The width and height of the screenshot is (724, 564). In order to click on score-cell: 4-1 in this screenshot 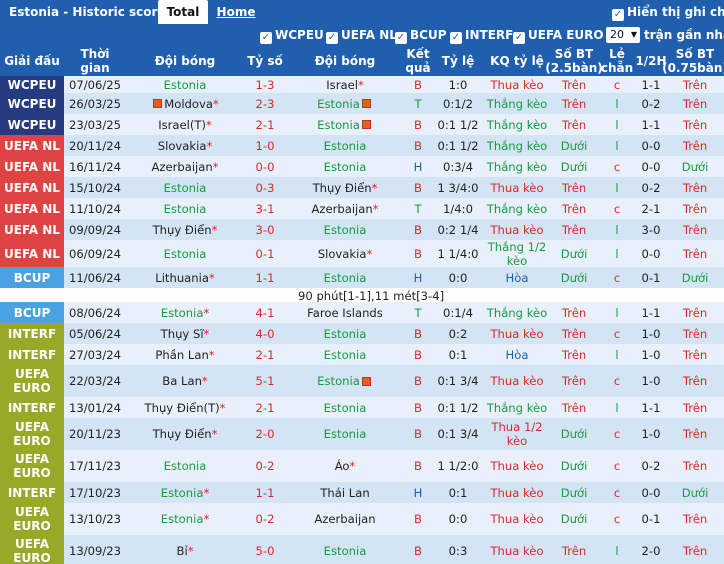, I will do `click(265, 312)`.